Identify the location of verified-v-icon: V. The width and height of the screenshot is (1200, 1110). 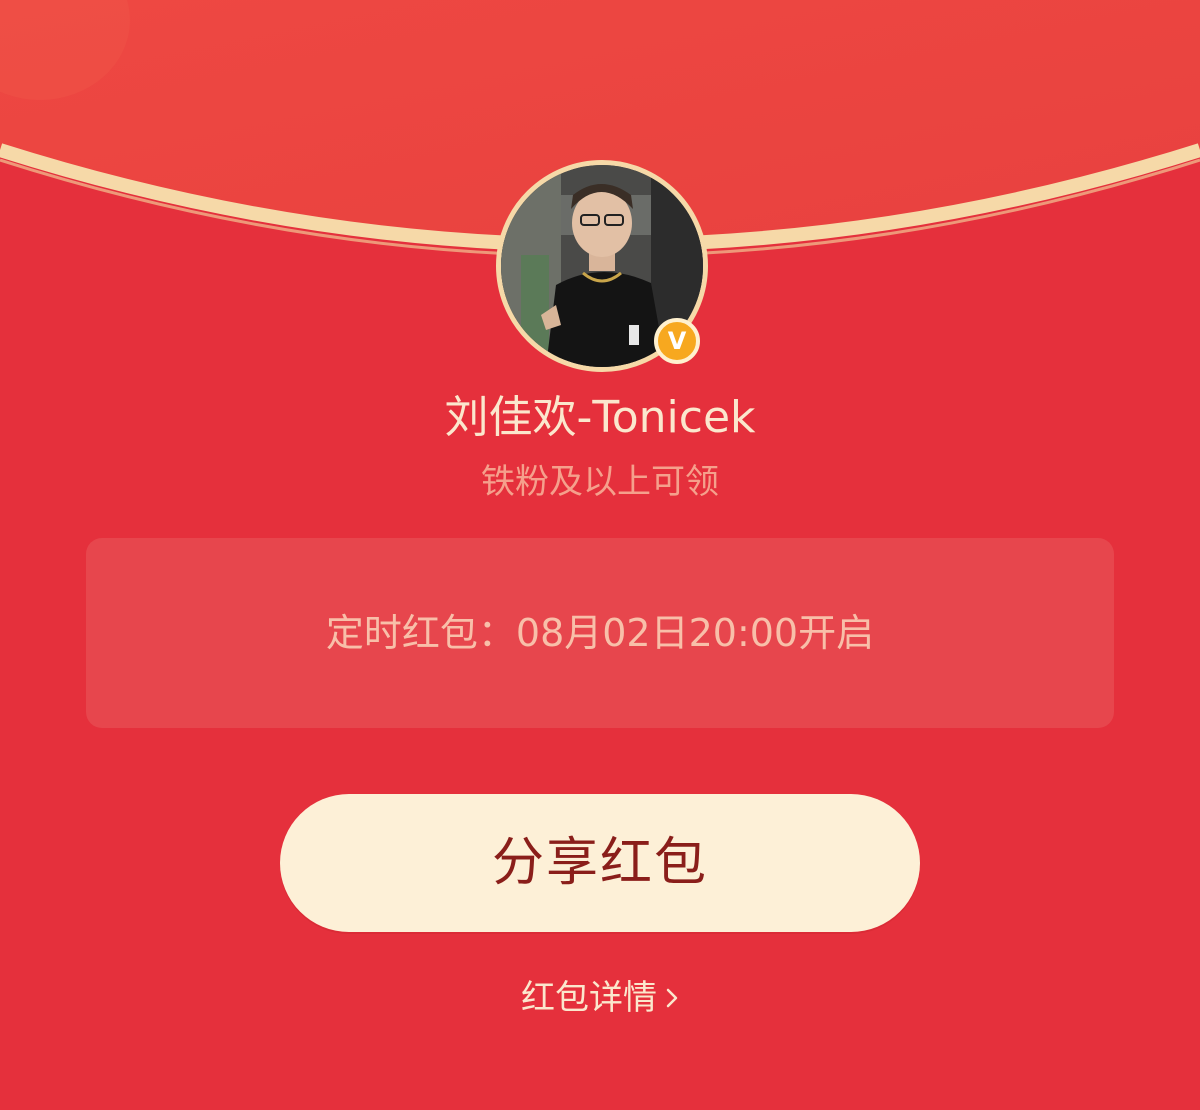
(677, 341).